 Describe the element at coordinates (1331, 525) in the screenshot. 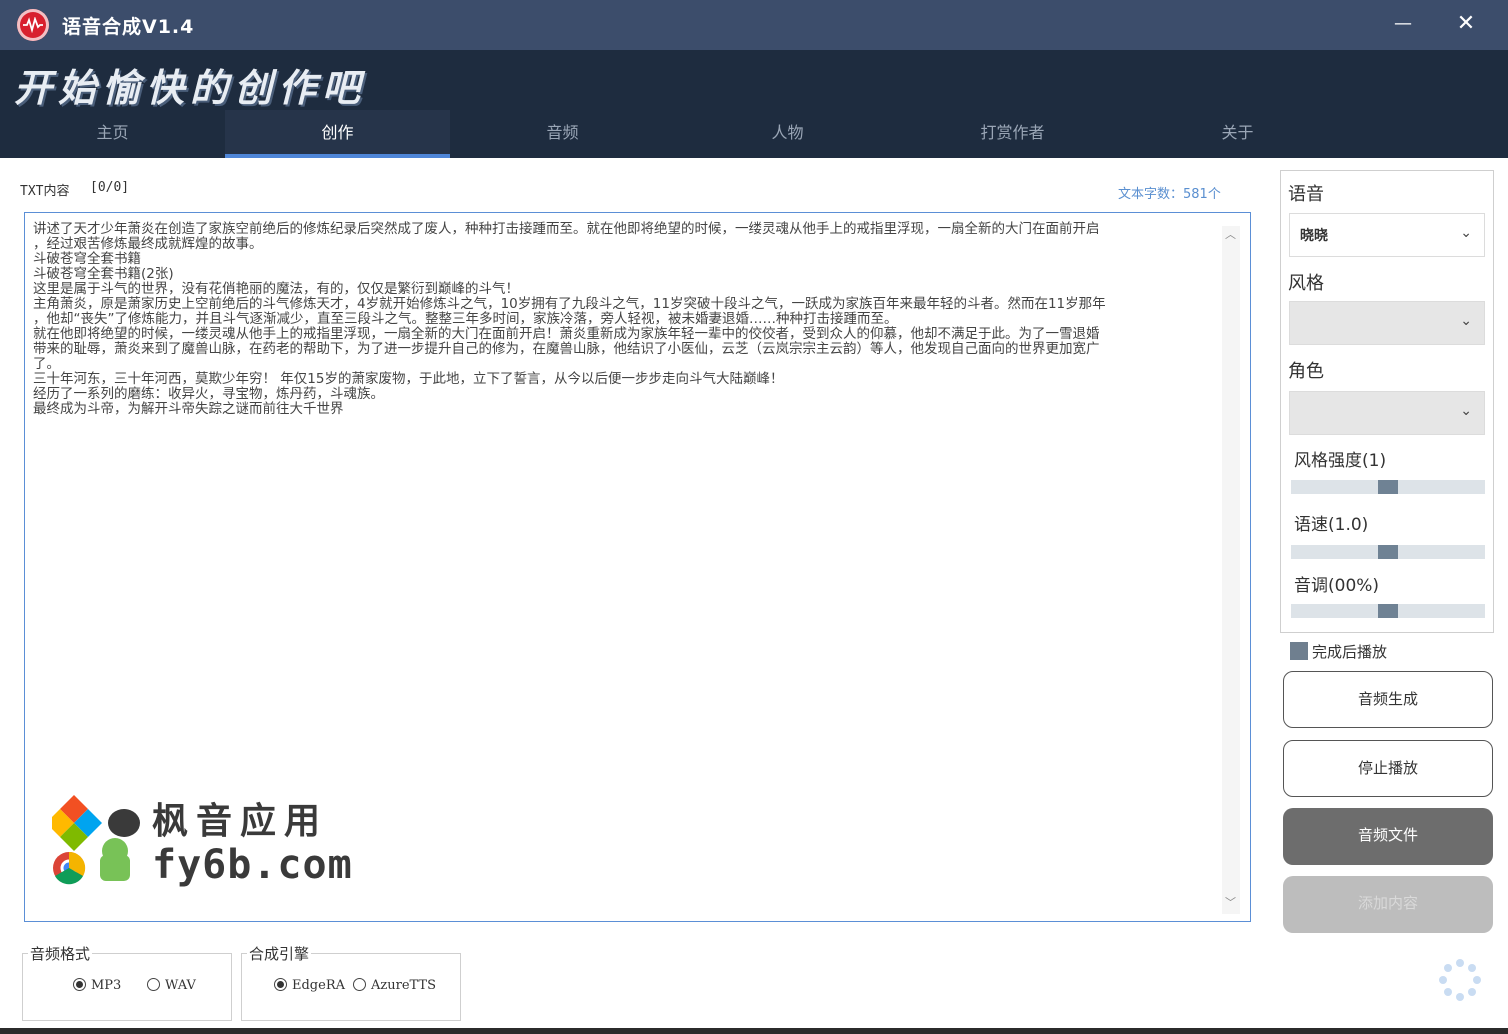

I see `speed-label: 语速(1.0)` at that location.